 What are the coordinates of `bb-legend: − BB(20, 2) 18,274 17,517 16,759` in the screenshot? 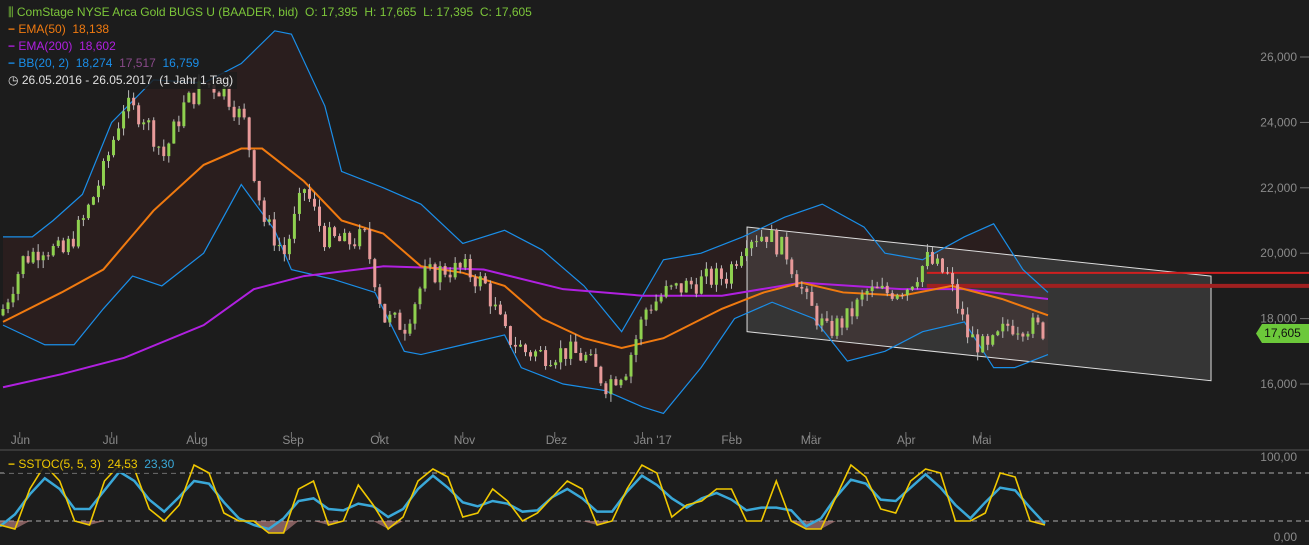 It's located at (104, 63).